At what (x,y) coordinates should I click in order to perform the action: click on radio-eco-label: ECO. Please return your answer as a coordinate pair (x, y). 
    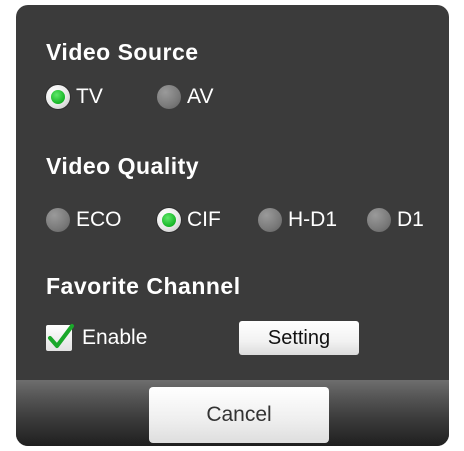
    Looking at the image, I should click on (99, 219).